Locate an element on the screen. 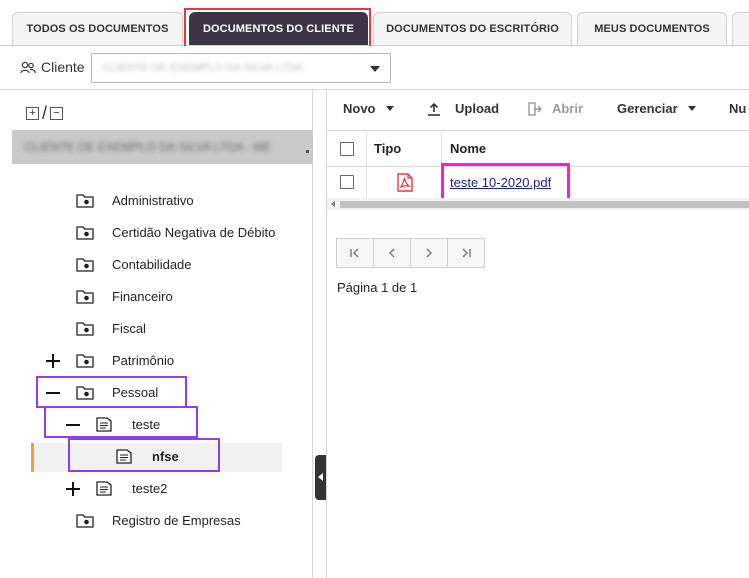  tree-item-label: Contabilidade is located at coordinates (152, 264).